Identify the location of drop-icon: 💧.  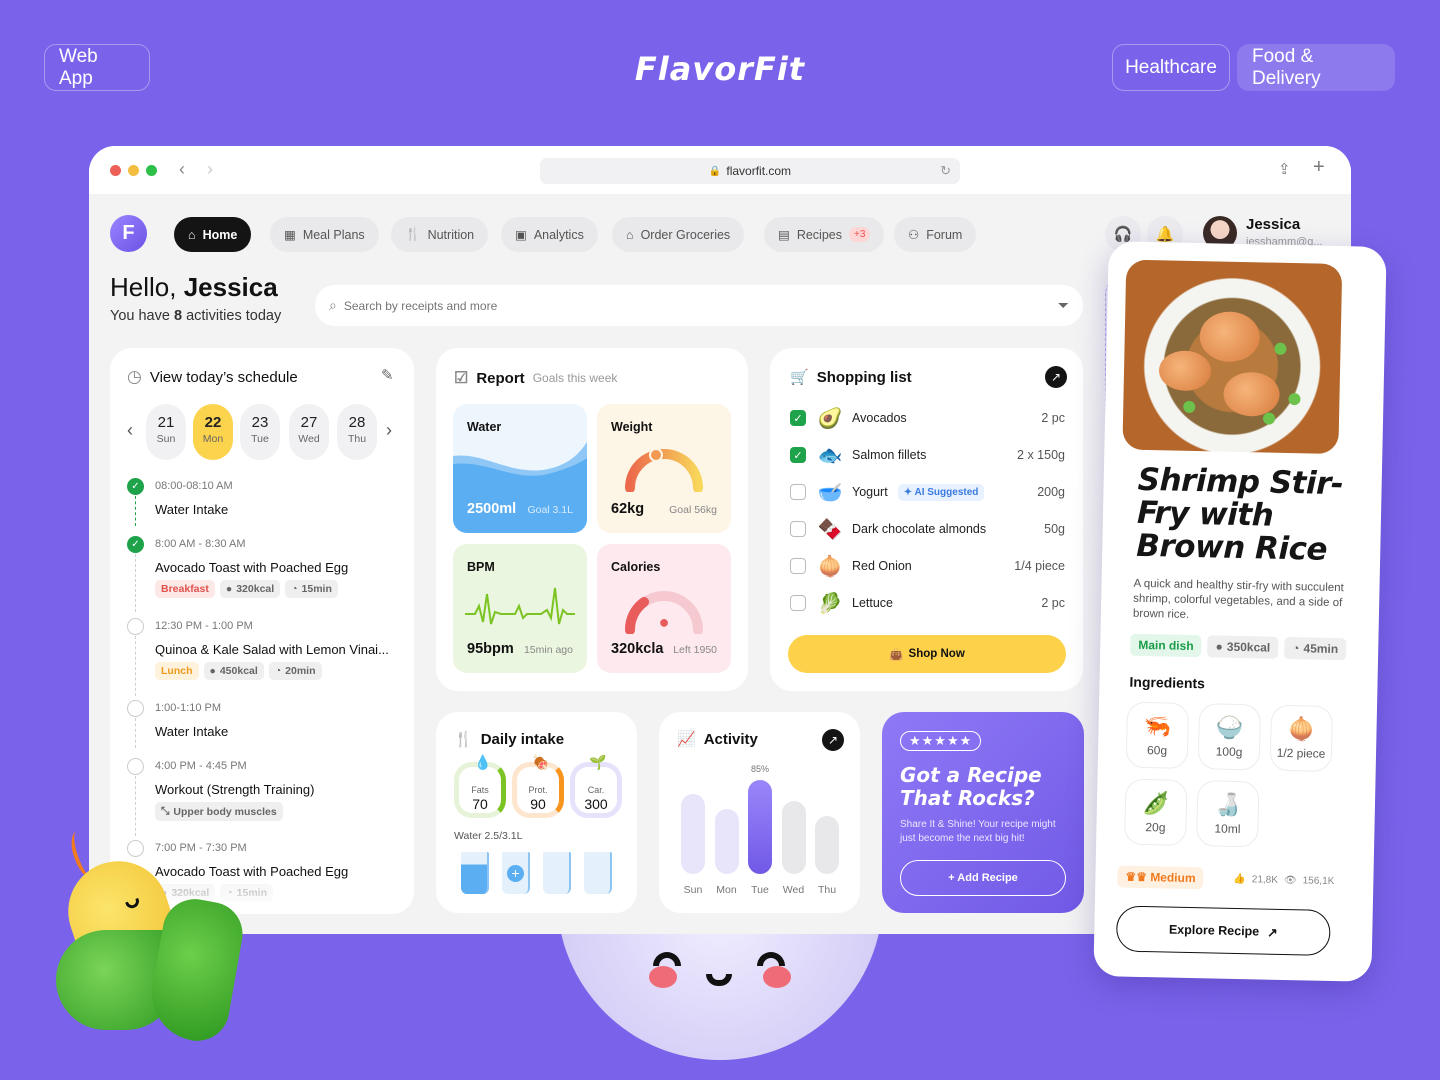
(483, 762).